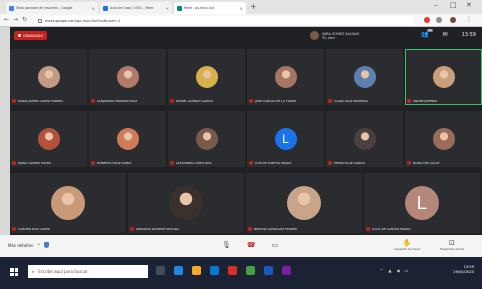 The height and width of the screenshot is (289, 482). I want to click on participant-label: NURIA DEL VALLE, so click(423, 163).